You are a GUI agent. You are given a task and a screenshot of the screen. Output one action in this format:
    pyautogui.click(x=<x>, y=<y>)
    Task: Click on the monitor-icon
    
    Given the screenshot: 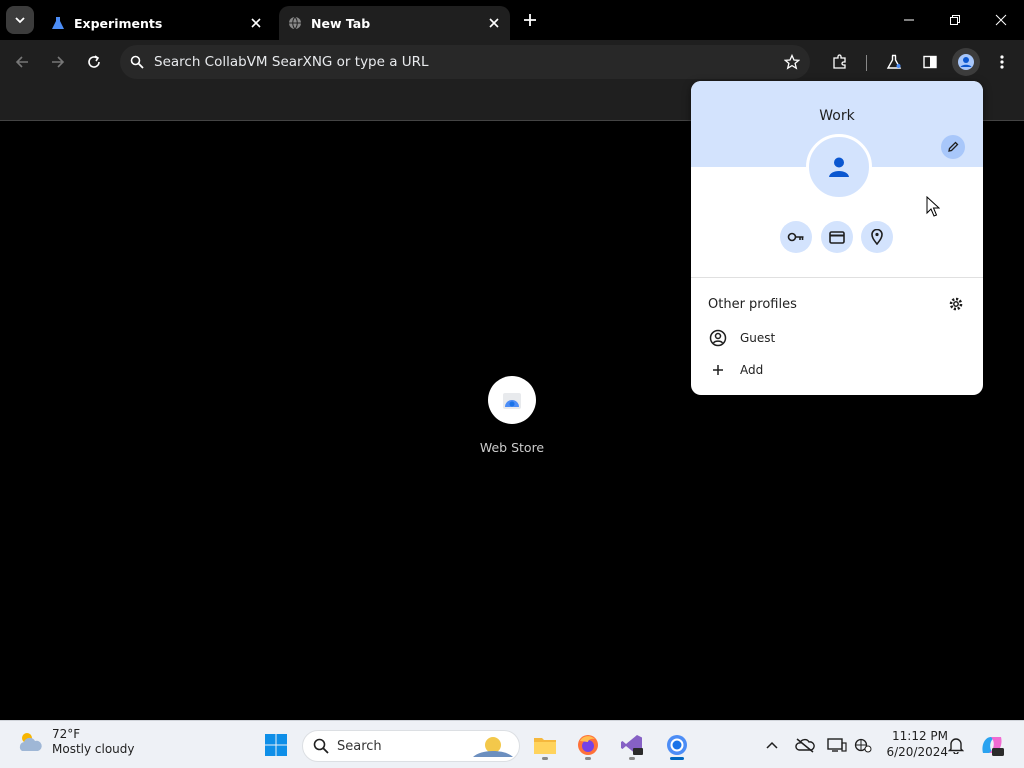 What is the action you would take?
    pyautogui.click(x=837, y=745)
    